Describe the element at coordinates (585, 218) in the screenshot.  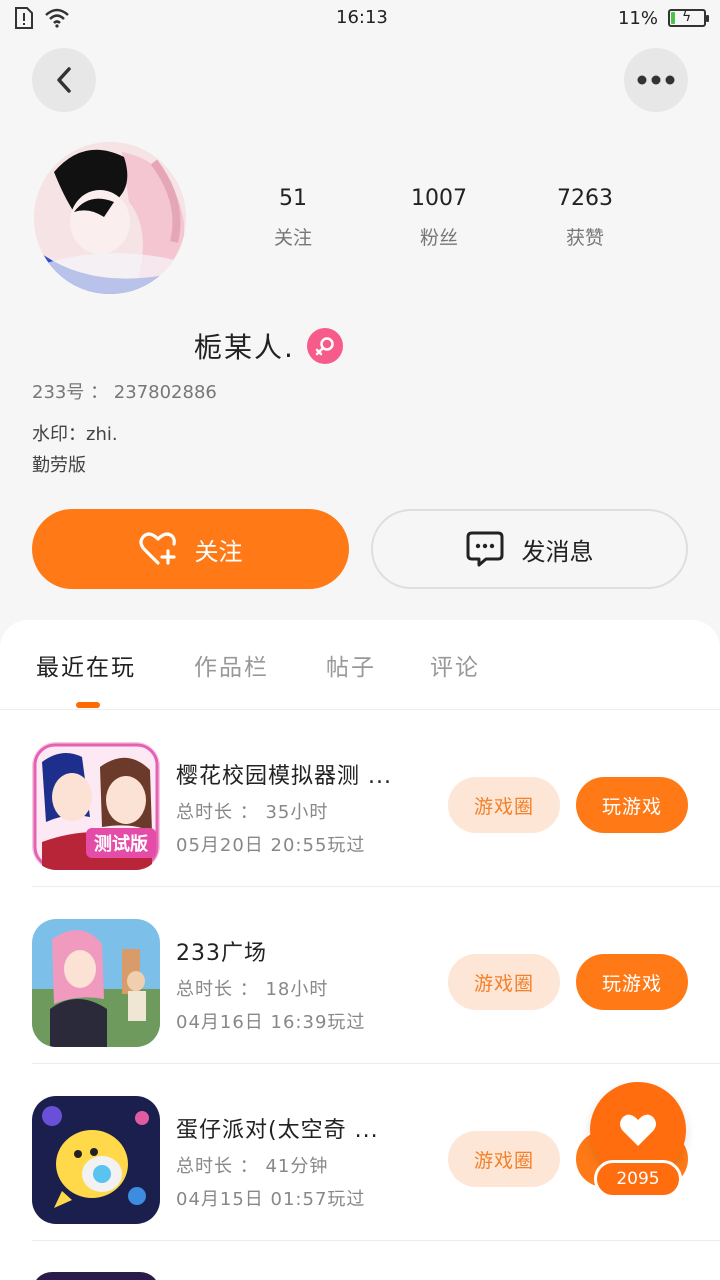
I see `stat-likes: 7263 获赞` at that location.